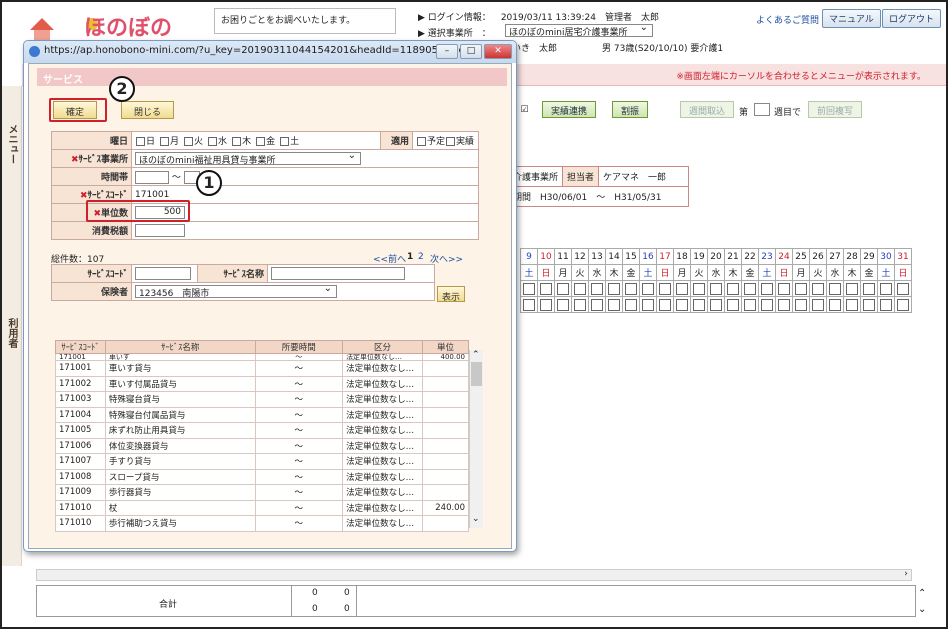  What do you see at coordinates (421, 257) in the screenshot?
I see `page-2-link: 2` at bounding box center [421, 257].